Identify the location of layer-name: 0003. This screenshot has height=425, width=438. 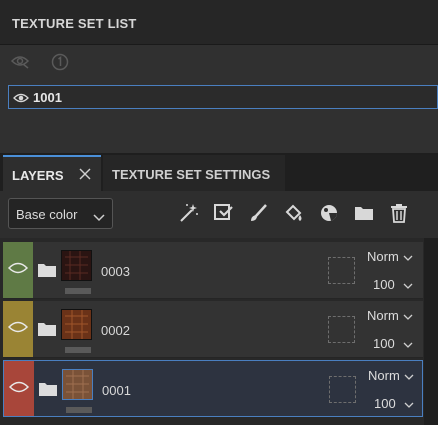
(115, 271).